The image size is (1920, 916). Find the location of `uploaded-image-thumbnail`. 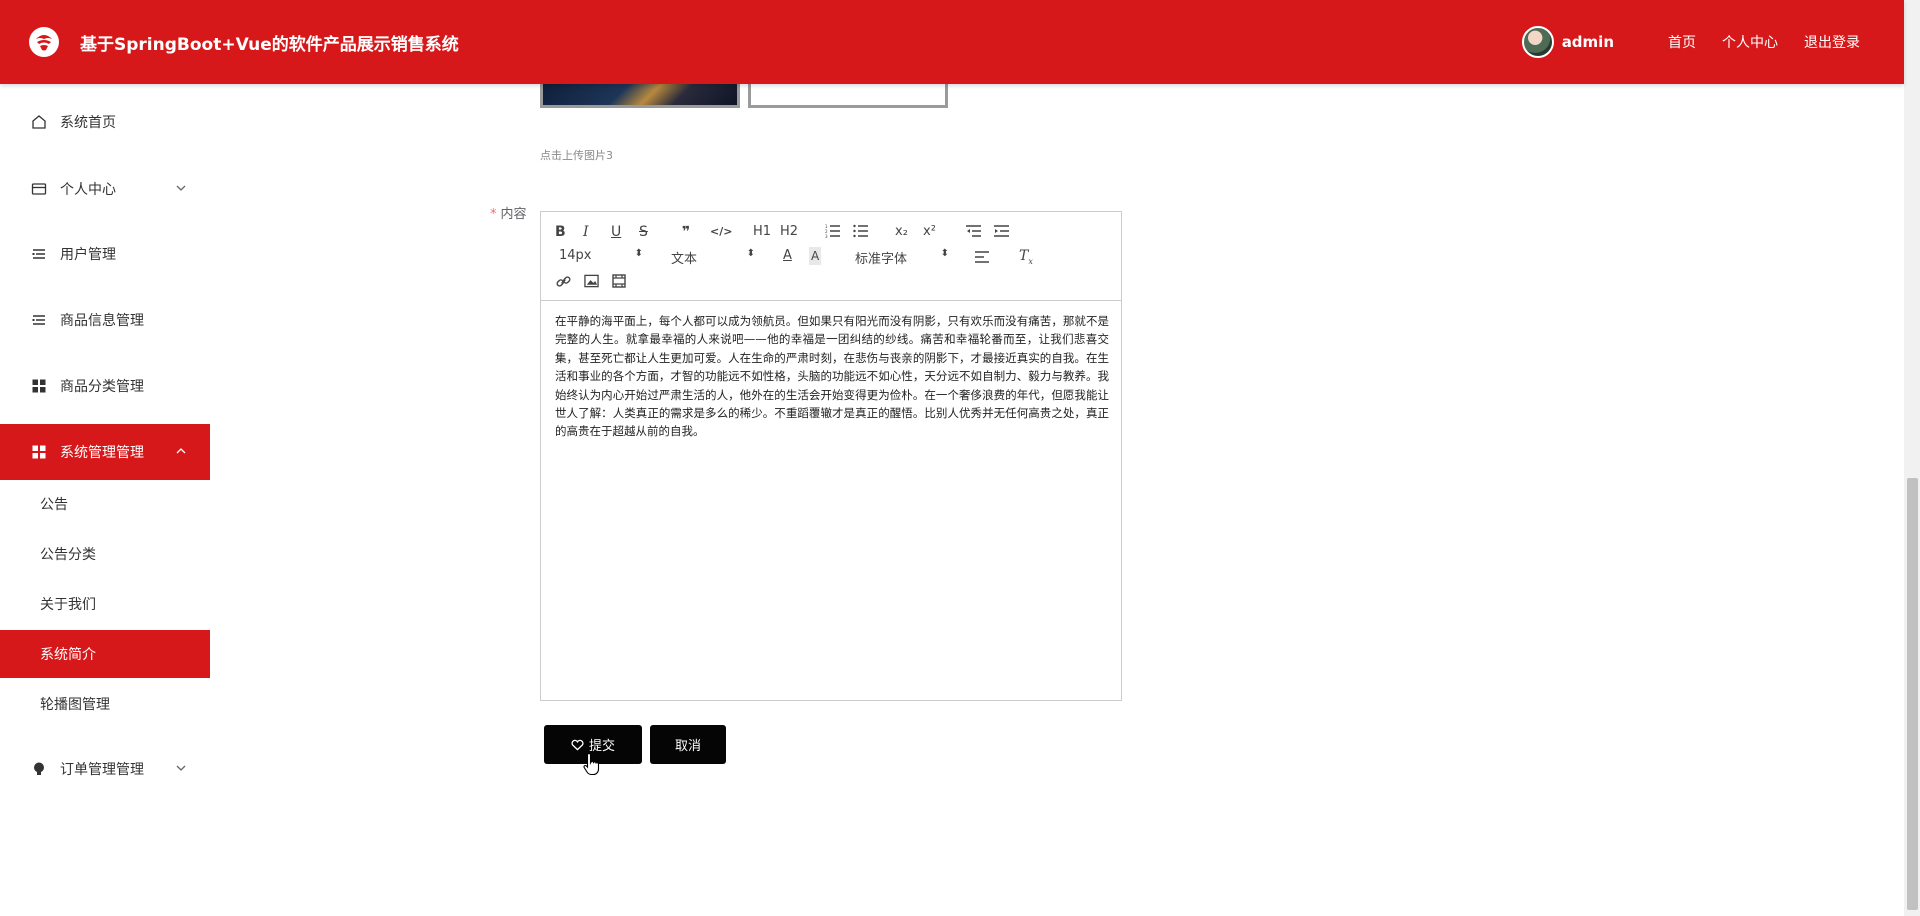

uploaded-image-thumbnail is located at coordinates (640, 96).